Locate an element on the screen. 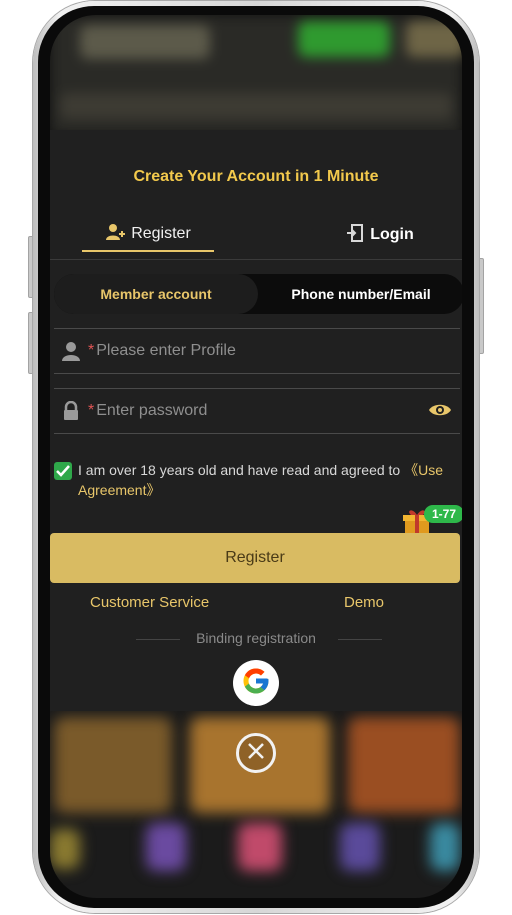 This screenshot has height=915, width=512. lock-icon is located at coordinates (71, 411).